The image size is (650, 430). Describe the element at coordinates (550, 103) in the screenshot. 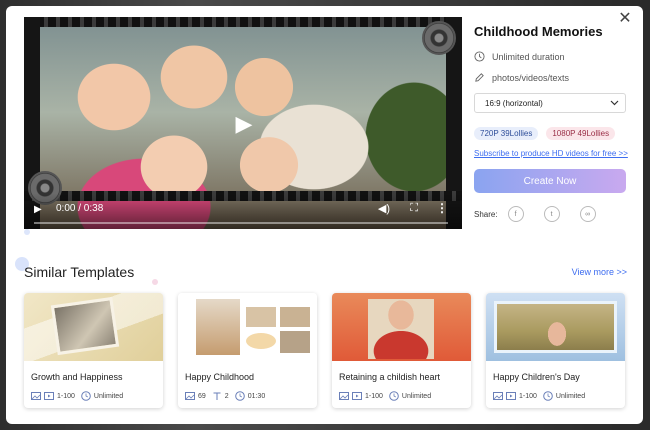

I see `aspect-ratio-select: 16:9 (horizontal)` at that location.